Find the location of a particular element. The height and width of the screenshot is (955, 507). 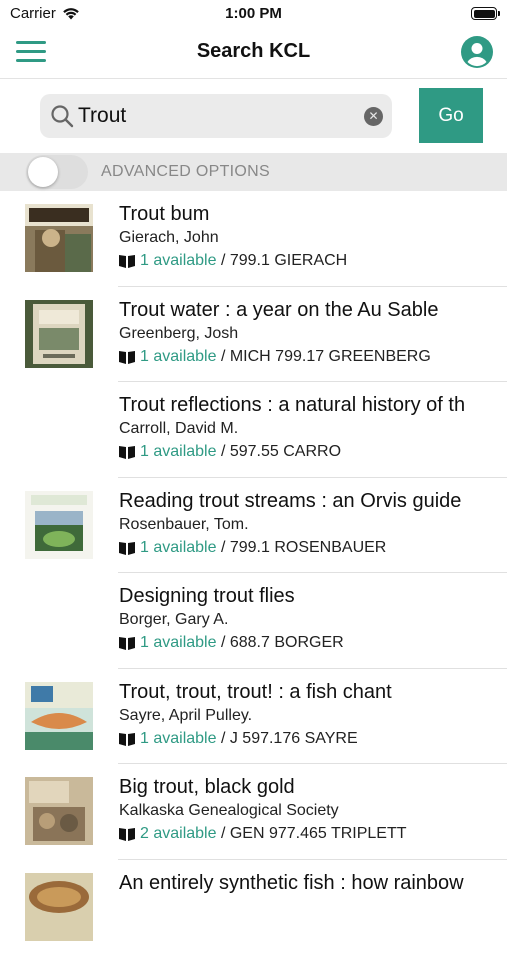

navbar: Search KCL is located at coordinates (253, 53).